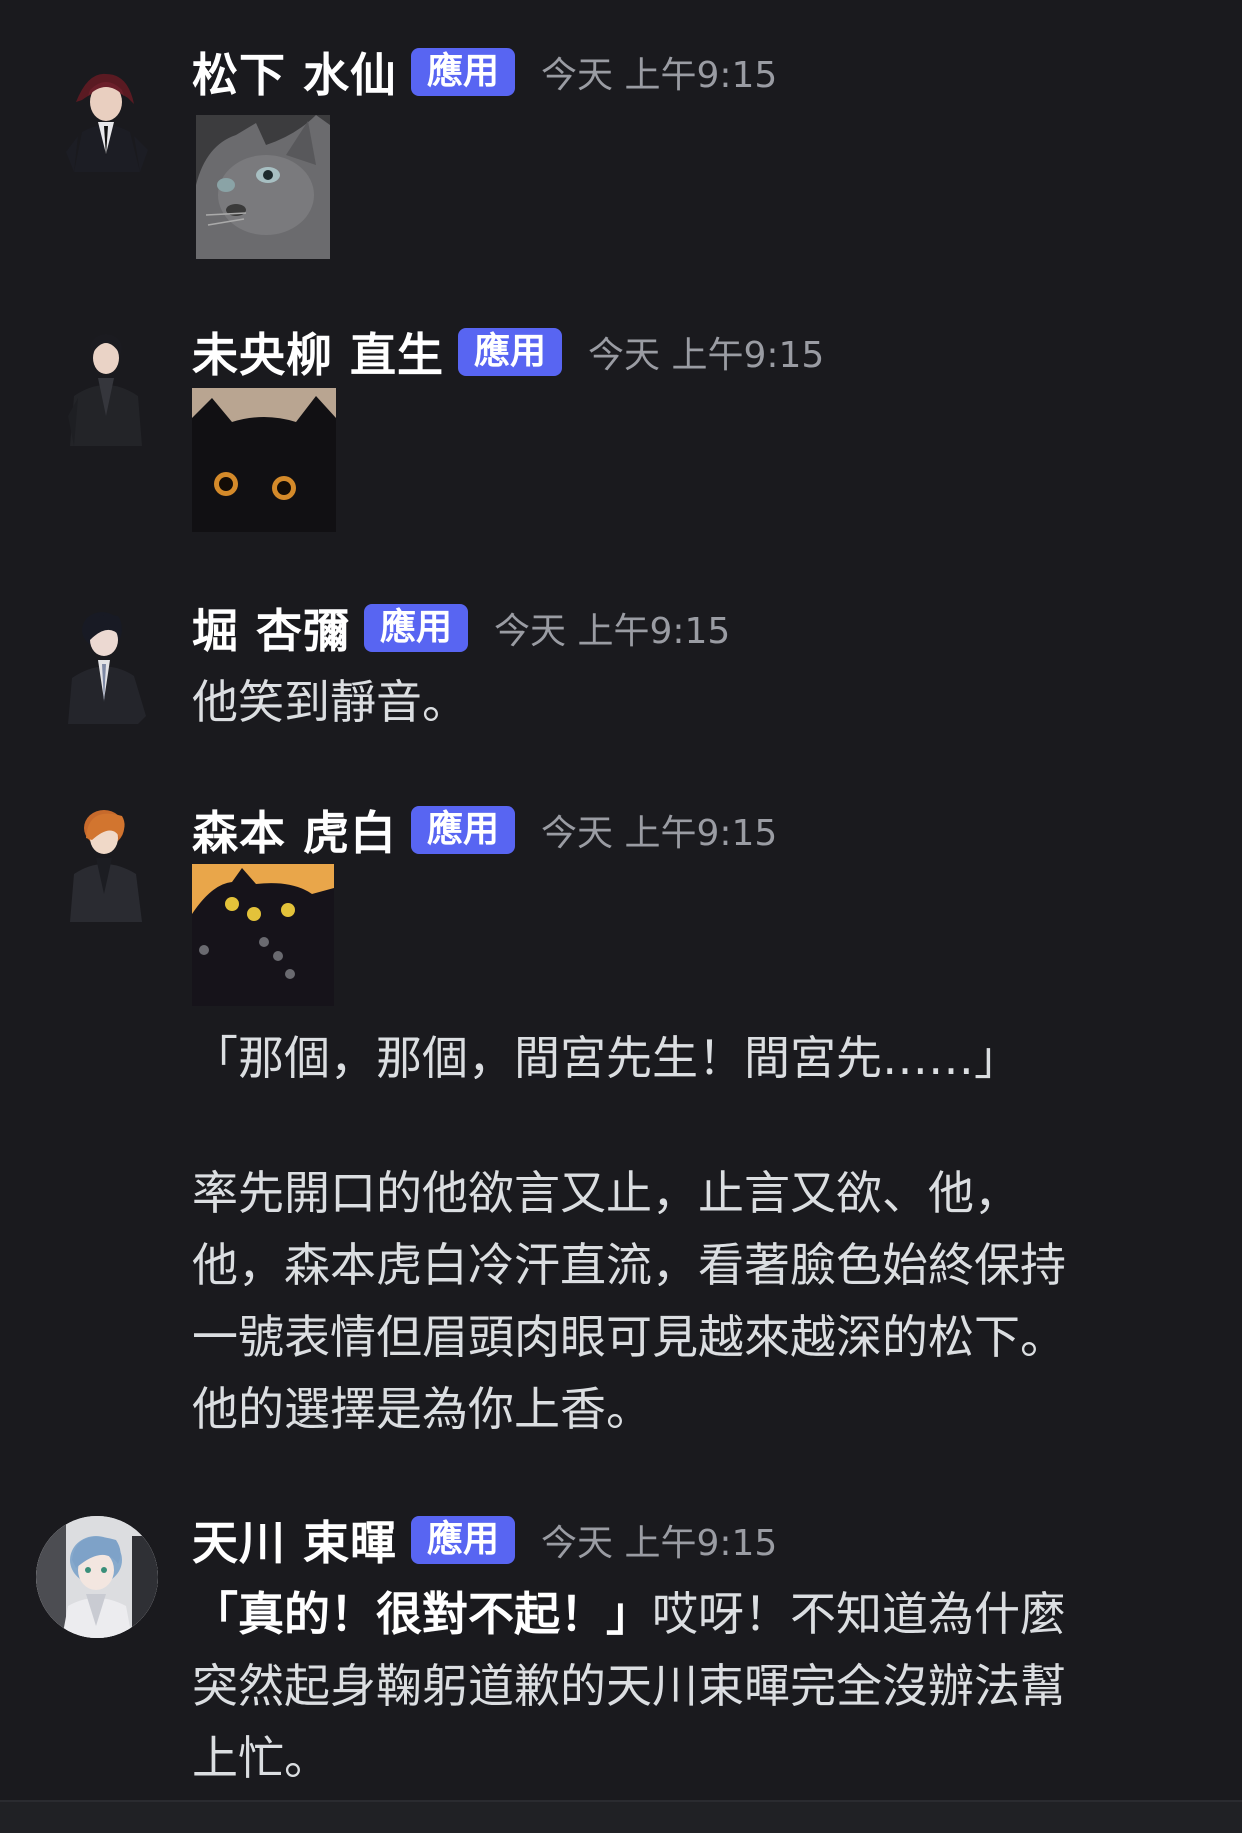  What do you see at coordinates (422, 1614) in the screenshot?
I see `message-text-bold: 「真的！很對不起！」` at bounding box center [422, 1614].